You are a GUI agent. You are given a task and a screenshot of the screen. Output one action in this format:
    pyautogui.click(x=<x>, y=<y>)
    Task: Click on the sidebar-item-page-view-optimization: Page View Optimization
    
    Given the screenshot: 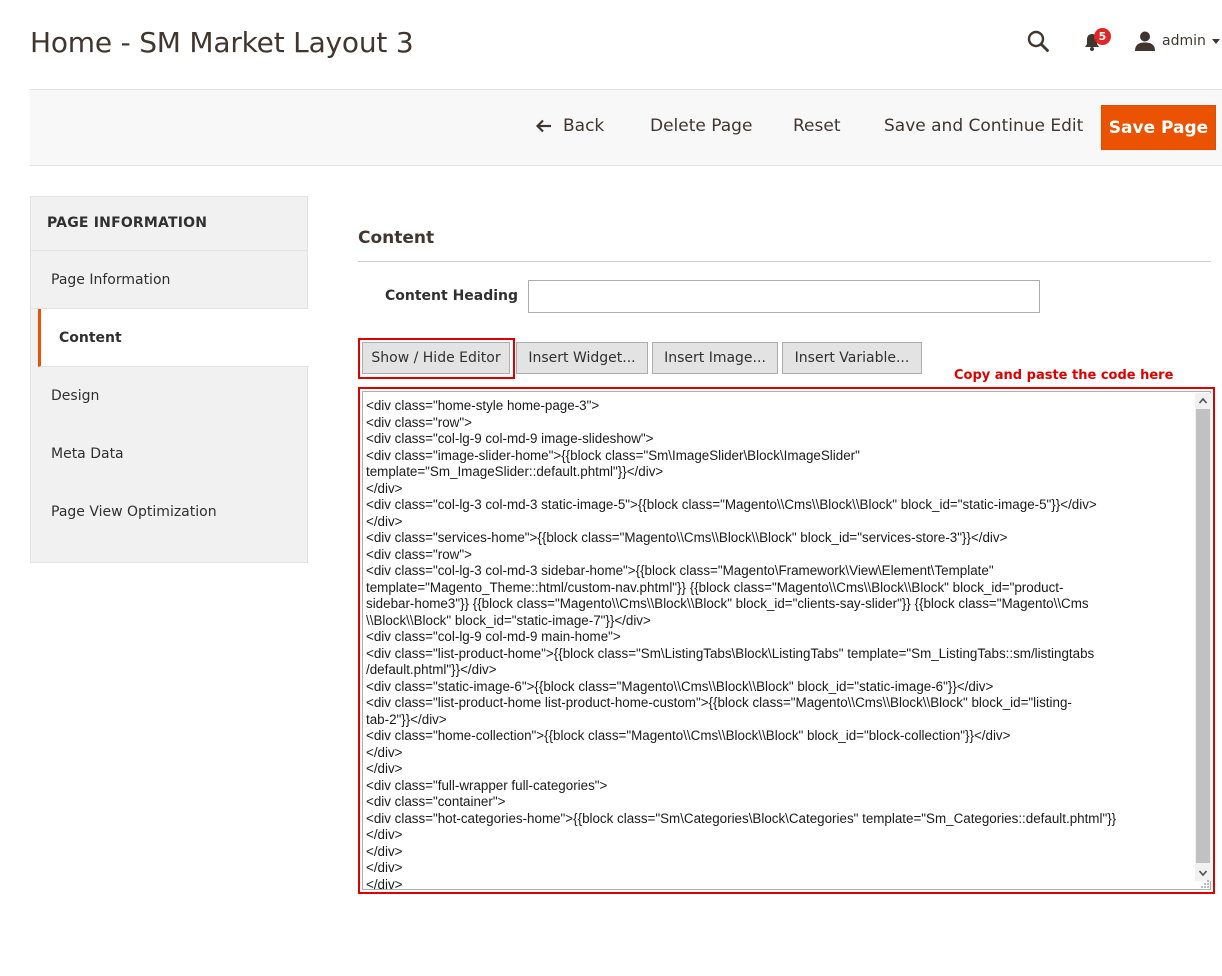 What is the action you would take?
    pyautogui.click(x=169, y=512)
    